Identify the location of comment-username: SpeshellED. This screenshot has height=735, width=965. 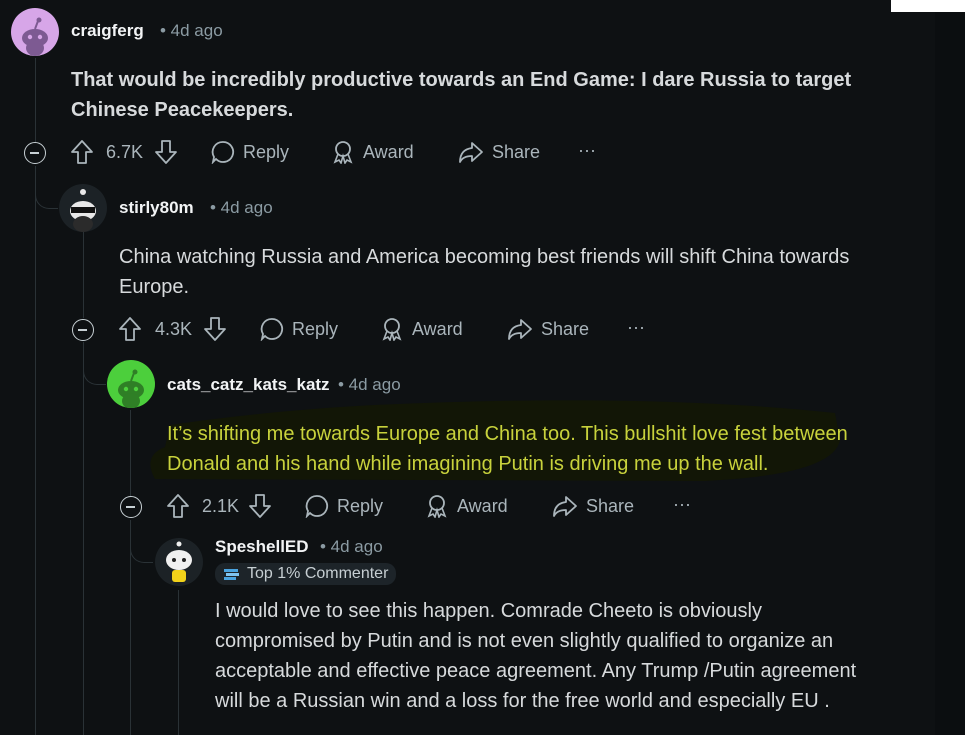
(262, 547).